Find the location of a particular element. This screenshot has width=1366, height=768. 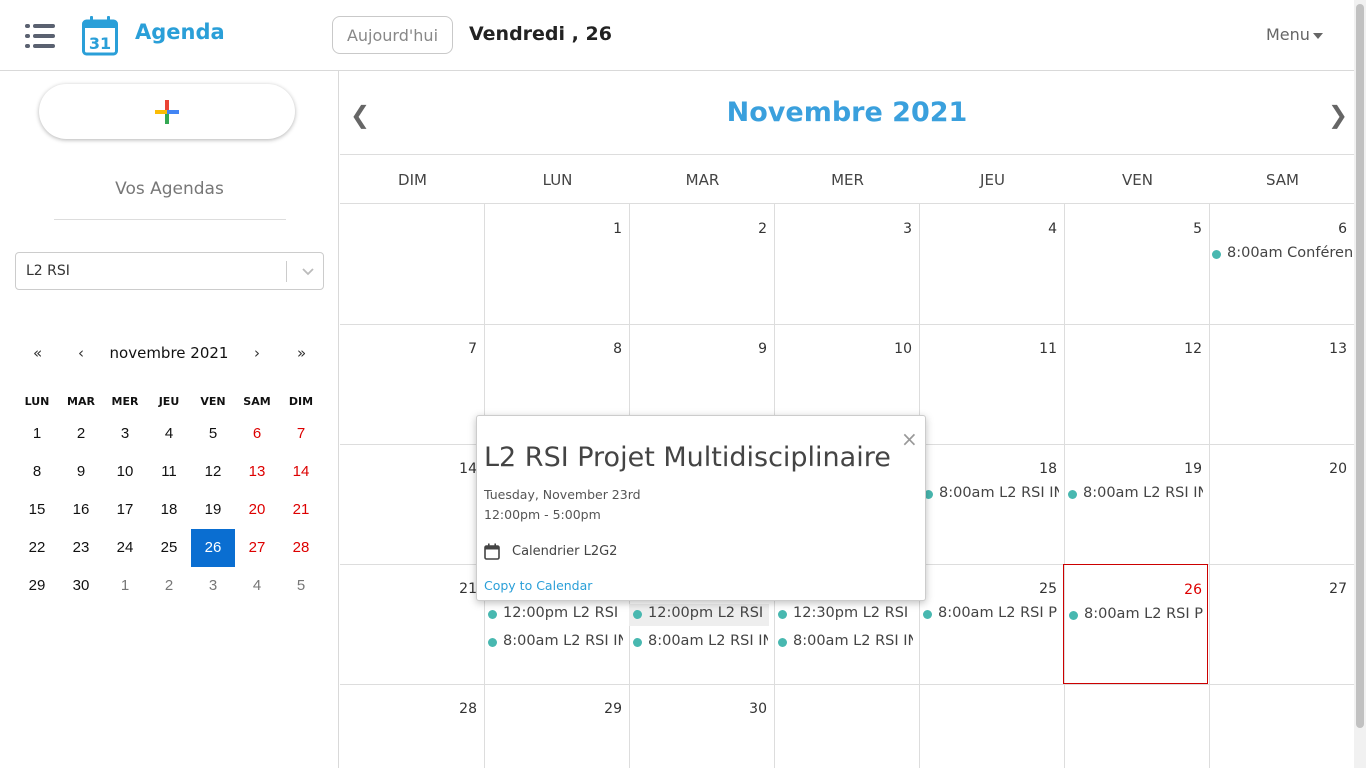

mini-cal-day: 15 is located at coordinates (37, 510).